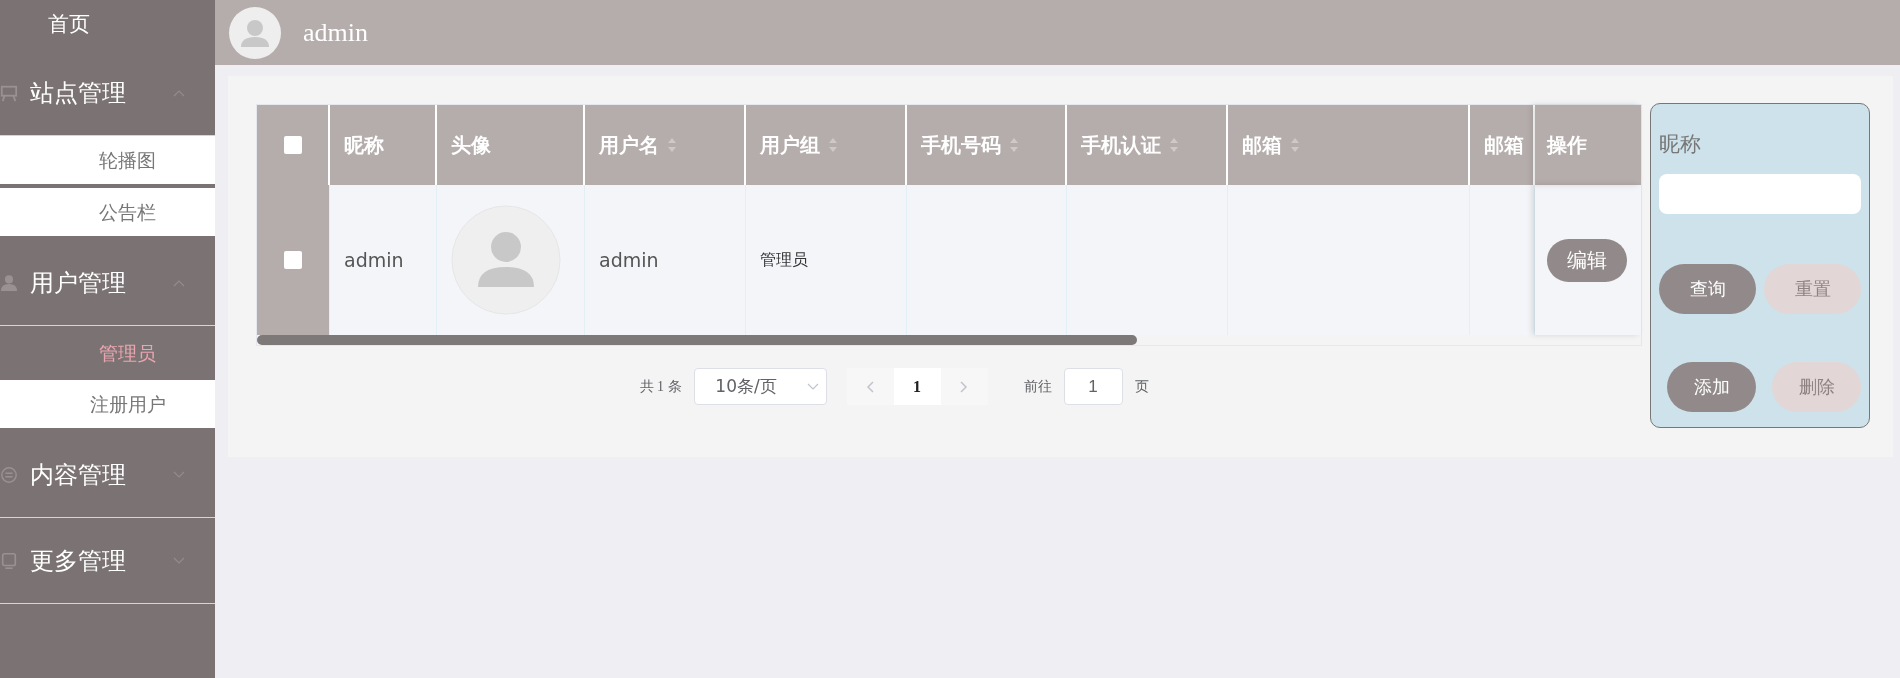  I want to click on page-number: 1, so click(917, 386).